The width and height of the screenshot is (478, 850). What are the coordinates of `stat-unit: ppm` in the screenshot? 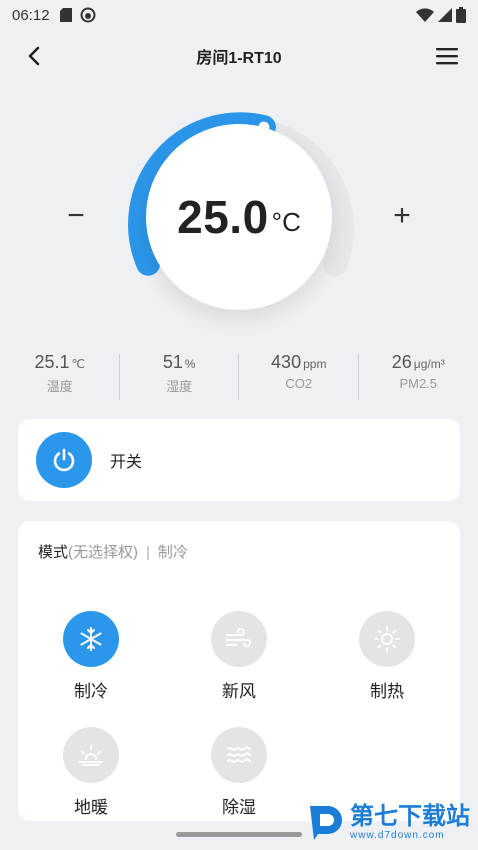 It's located at (315, 364).